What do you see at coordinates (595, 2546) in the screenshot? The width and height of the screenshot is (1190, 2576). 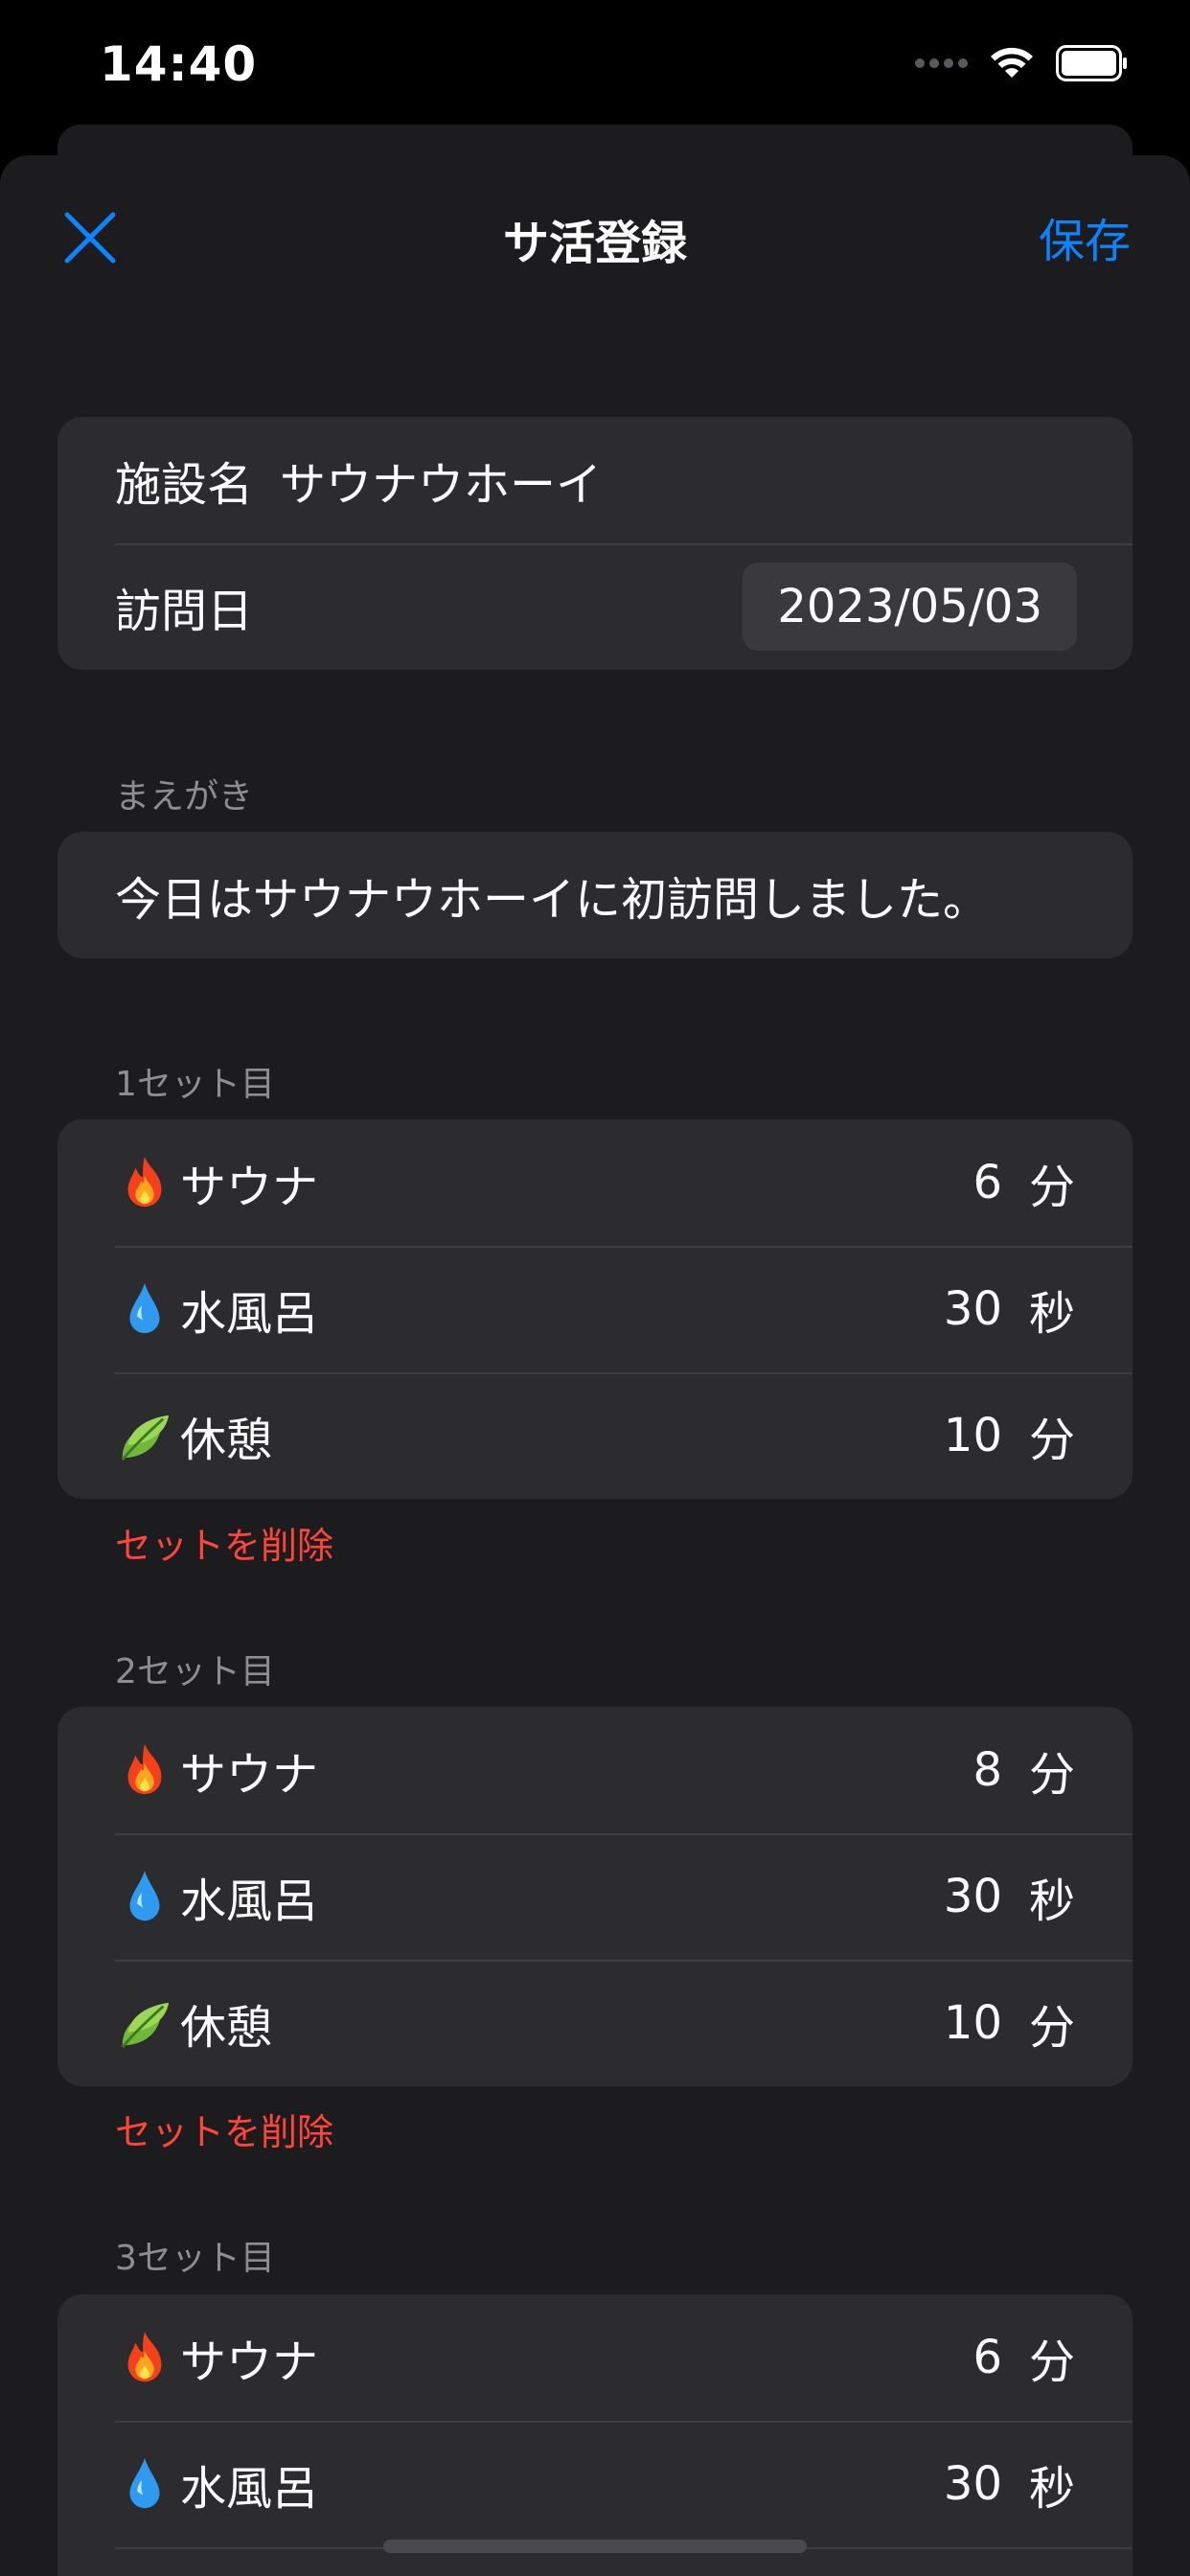 I see `home-indicator` at bounding box center [595, 2546].